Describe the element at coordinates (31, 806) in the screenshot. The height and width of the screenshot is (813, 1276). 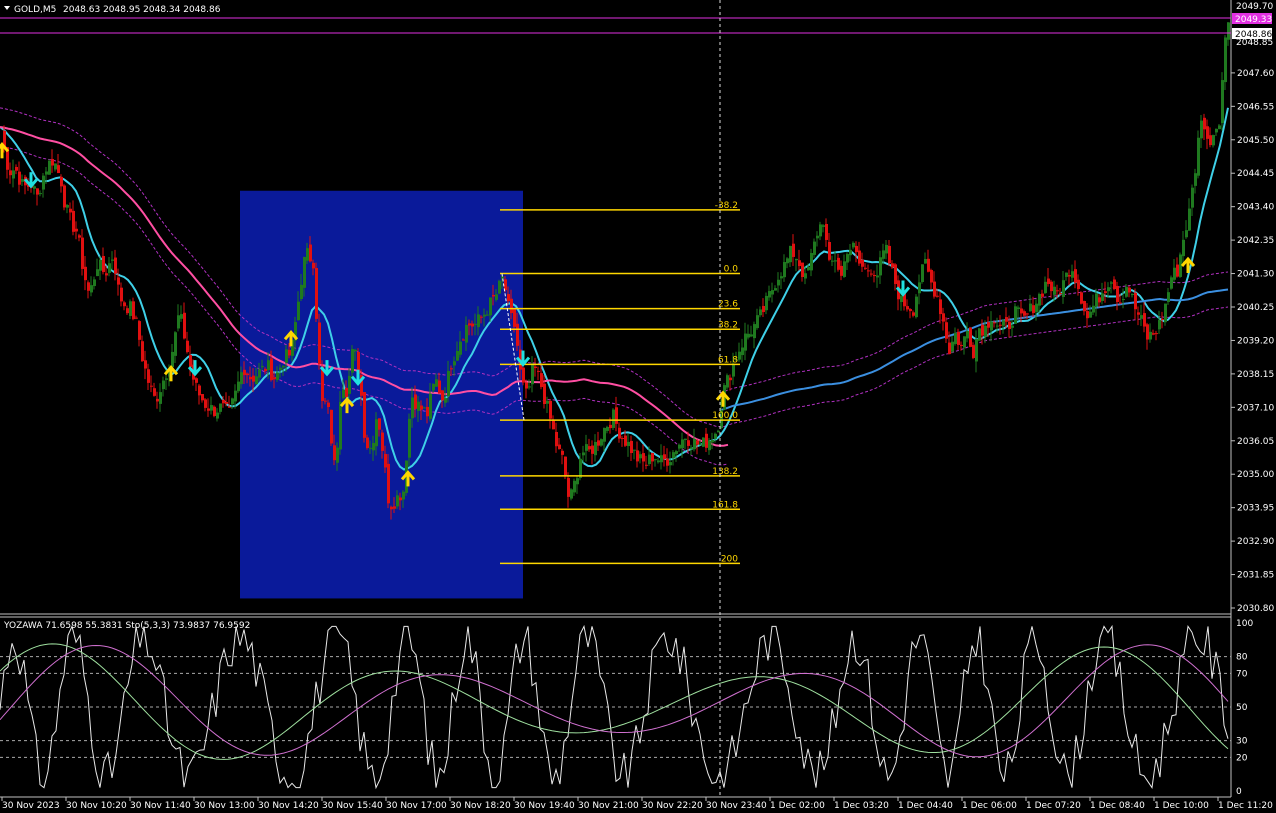
I see `time-tick-label: 30 Nov 2023` at that location.